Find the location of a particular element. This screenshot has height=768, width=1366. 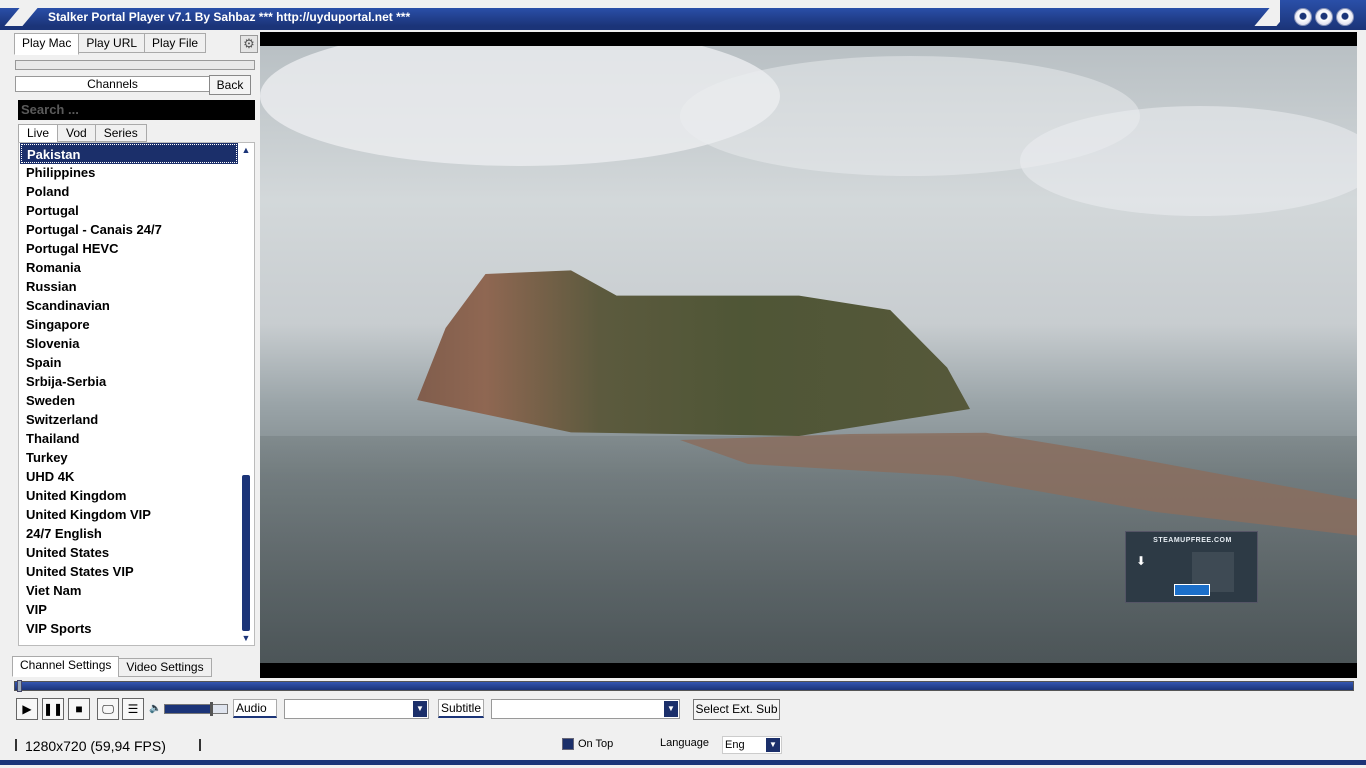

volume-slider is located at coordinates (196, 709).